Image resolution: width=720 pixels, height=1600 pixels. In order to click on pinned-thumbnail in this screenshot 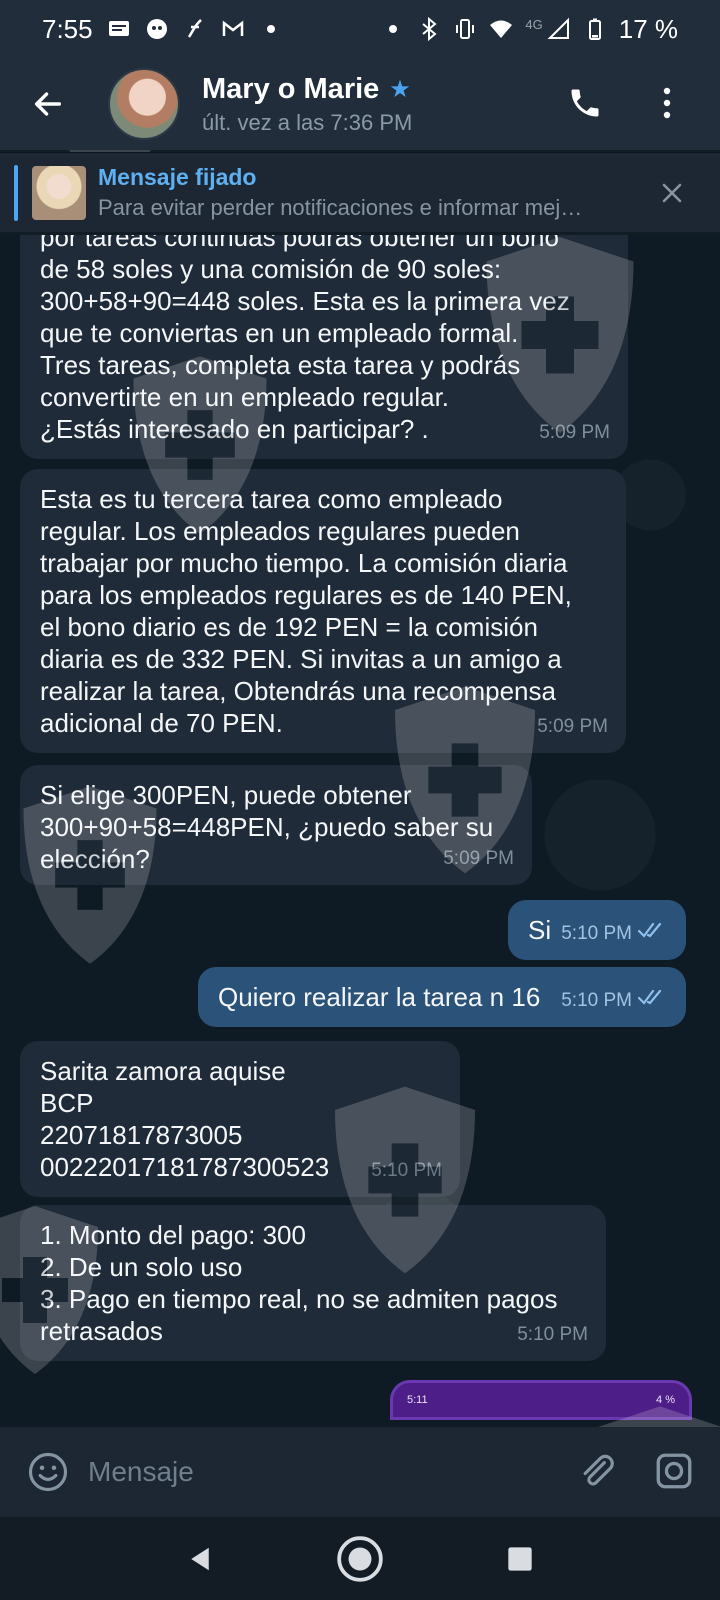, I will do `click(59, 192)`.